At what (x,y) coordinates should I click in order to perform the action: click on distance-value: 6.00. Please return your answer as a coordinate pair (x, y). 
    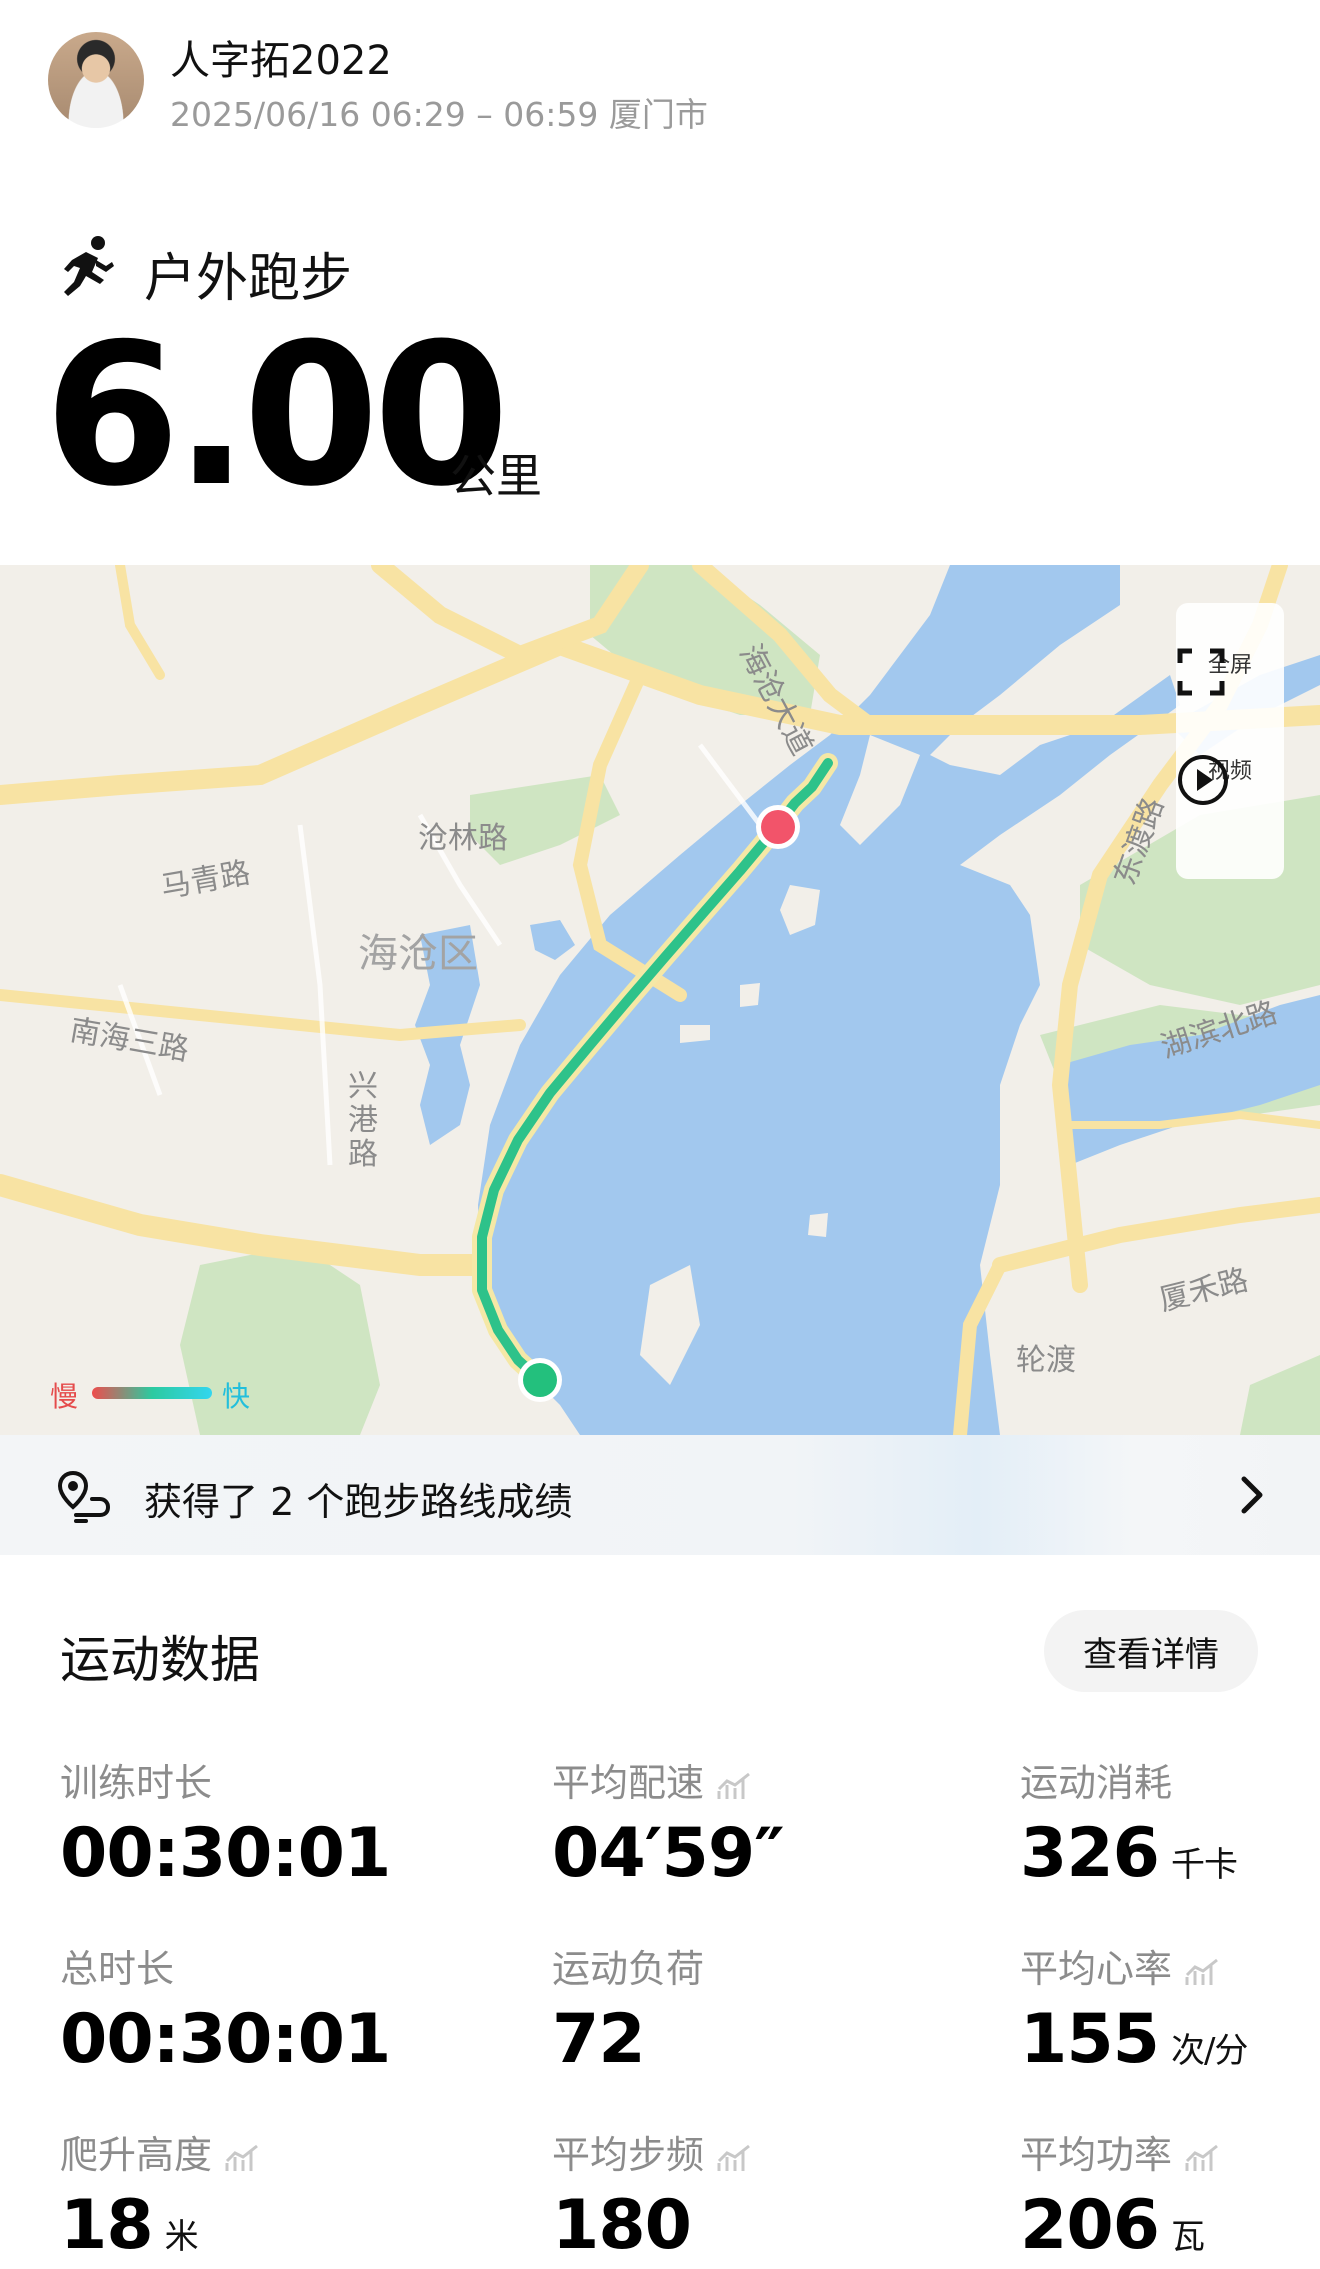
    Looking at the image, I should click on (277, 416).